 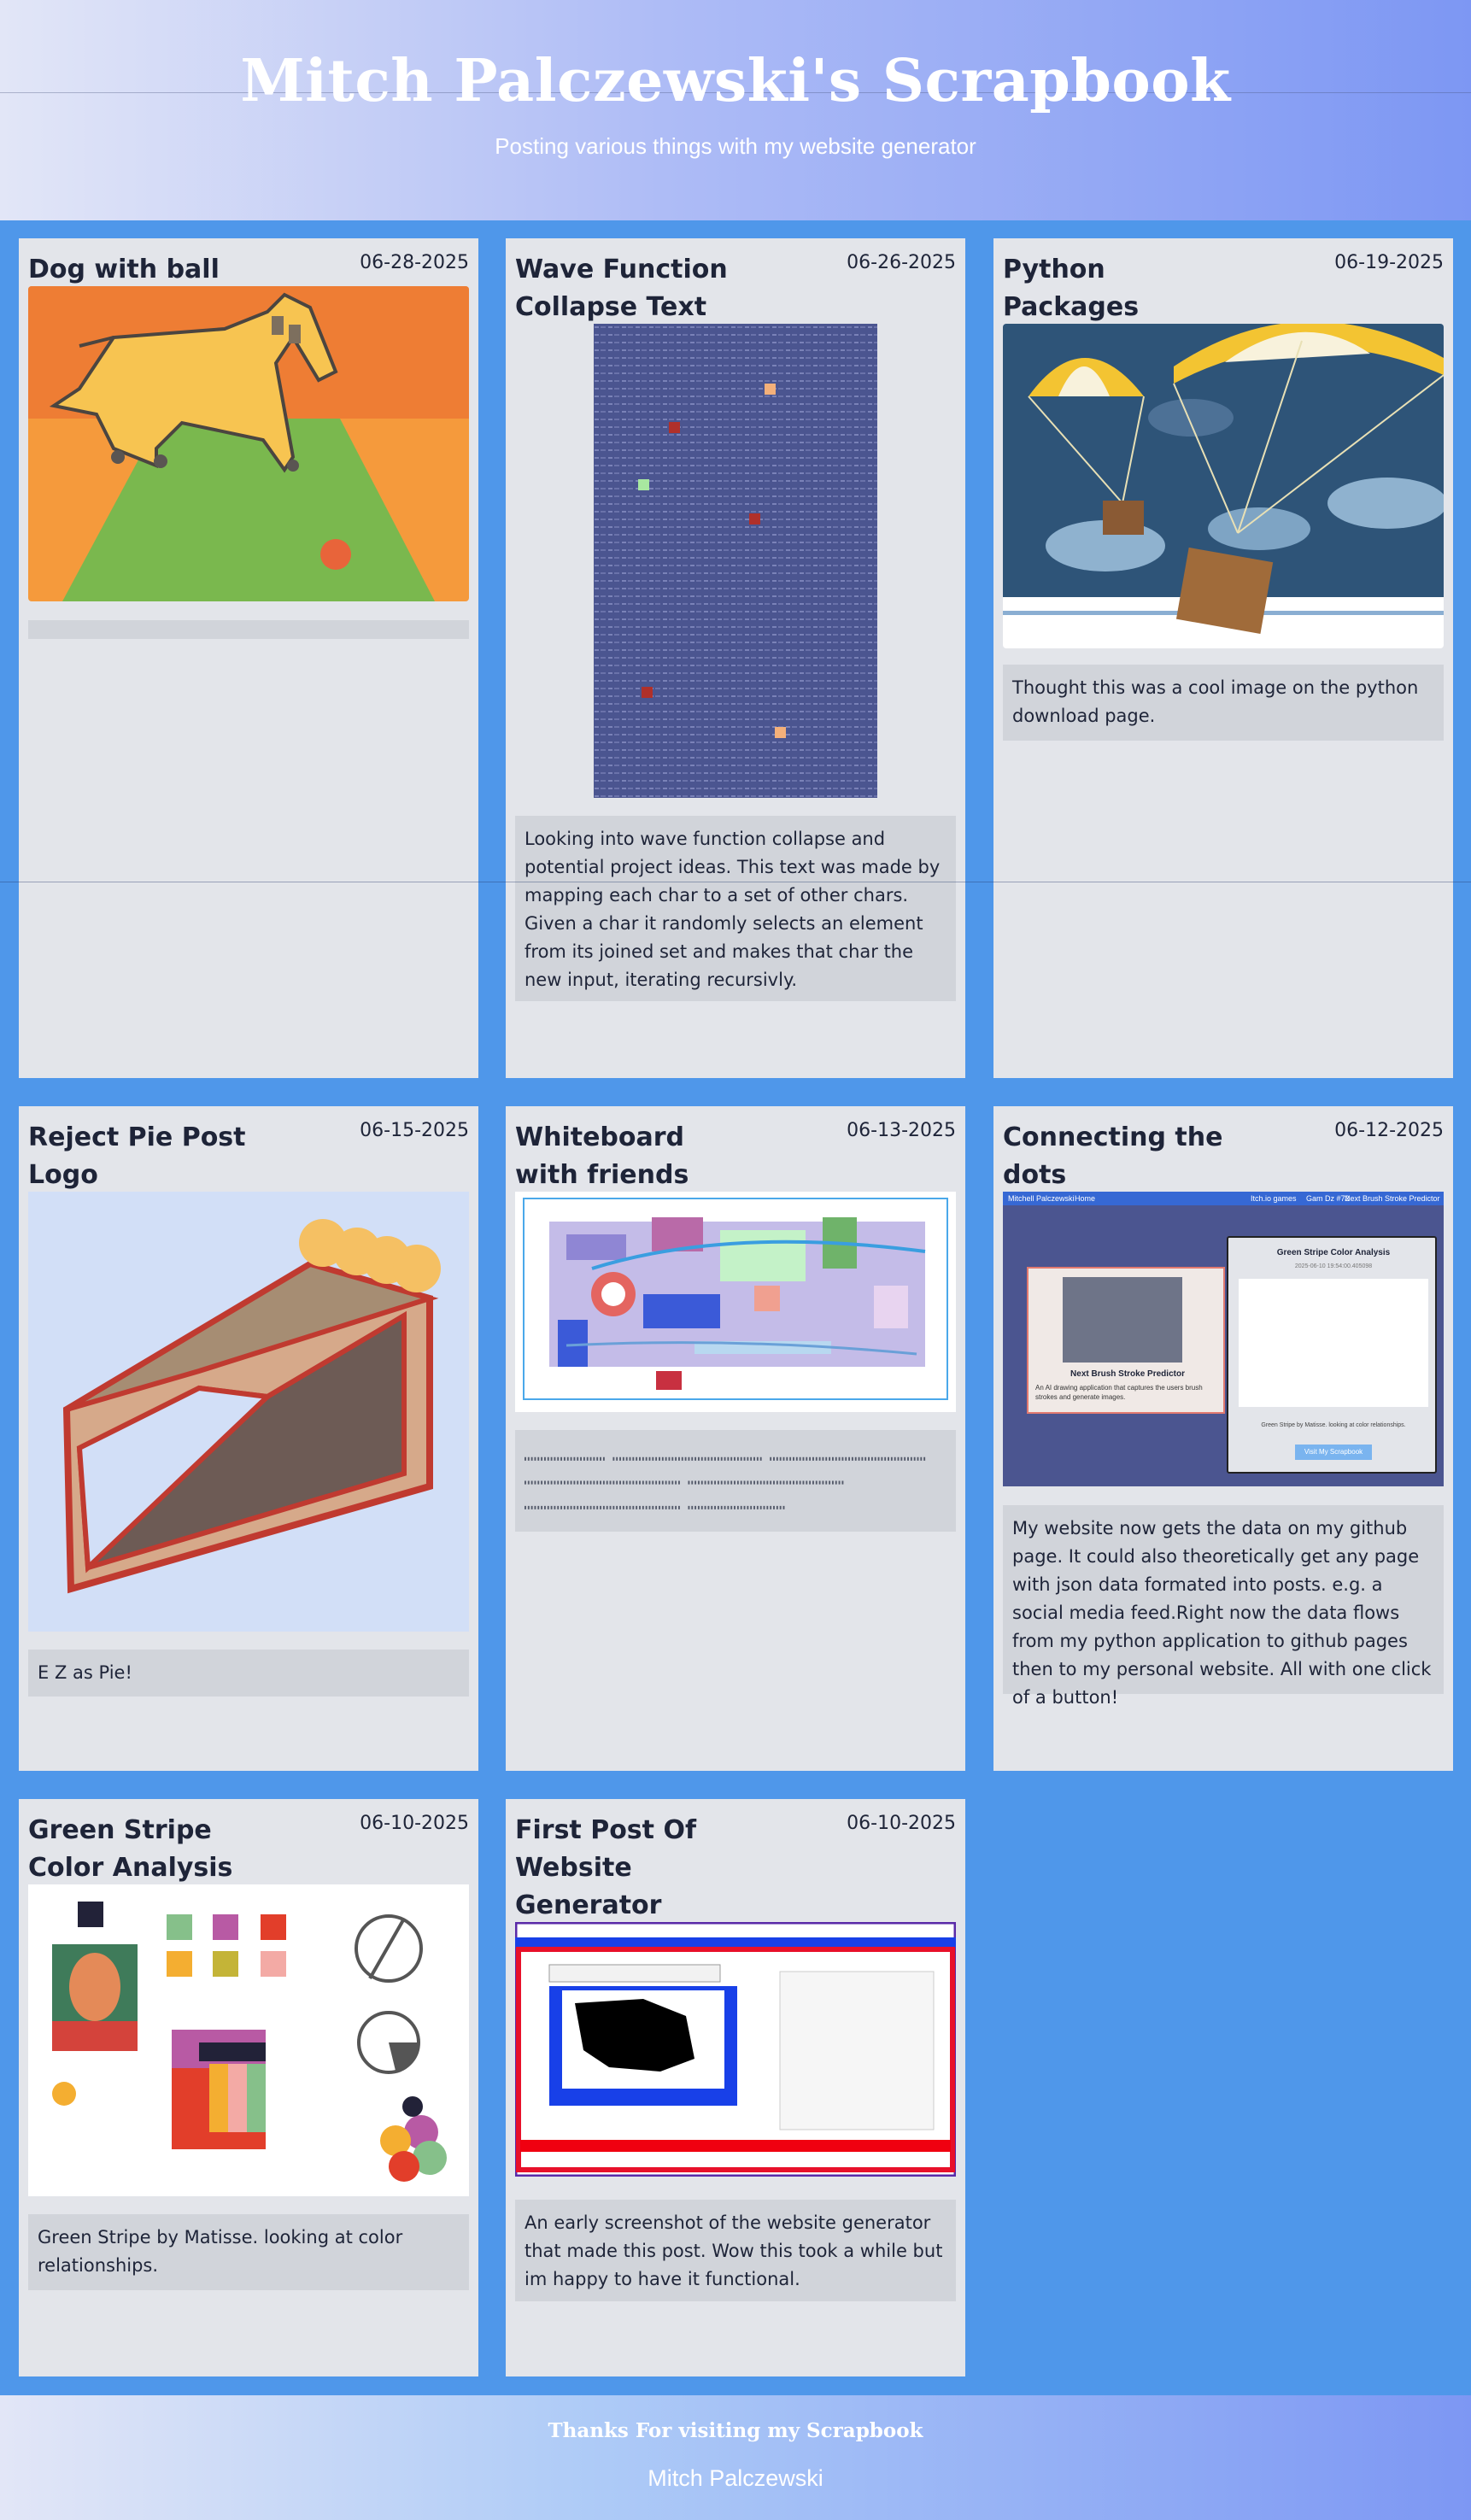 What do you see at coordinates (248, 2040) in the screenshot?
I see `color-analysis-image` at bounding box center [248, 2040].